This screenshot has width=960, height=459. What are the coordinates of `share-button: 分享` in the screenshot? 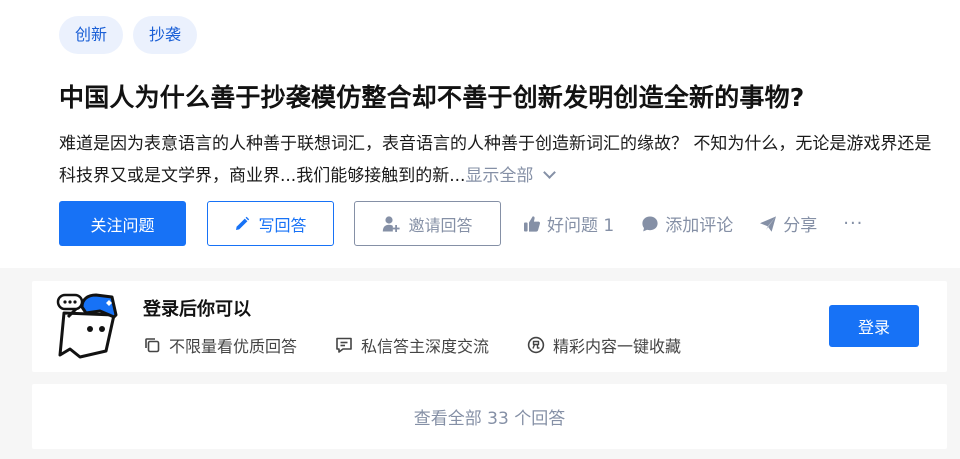 It's located at (788, 223).